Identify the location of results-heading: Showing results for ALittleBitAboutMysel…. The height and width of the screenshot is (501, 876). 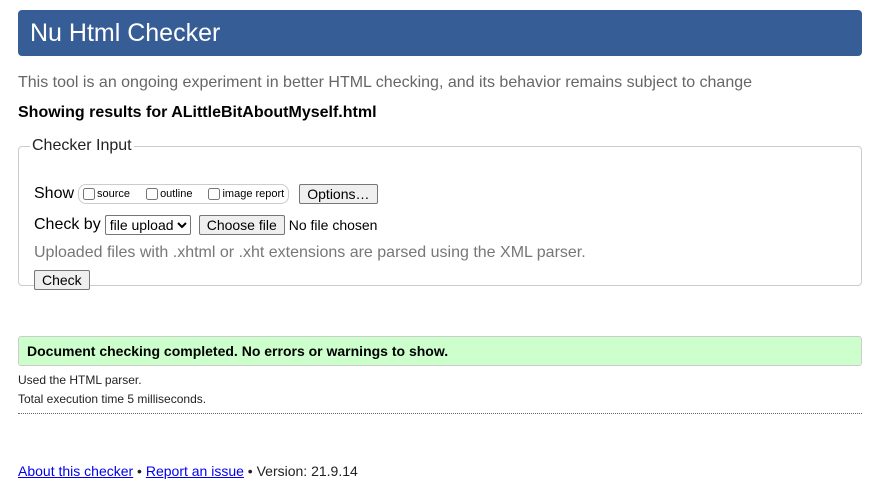
(197, 112).